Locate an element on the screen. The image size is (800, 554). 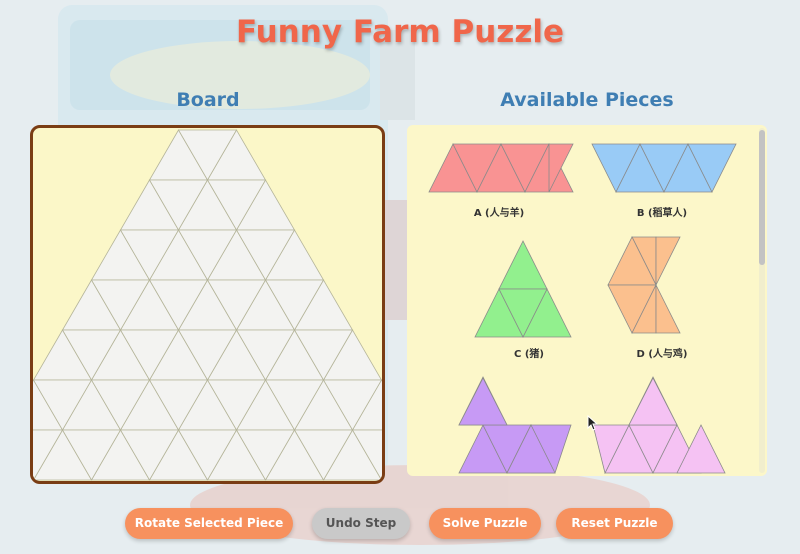
reset-puzzle-button: Reset Puzzle is located at coordinates (614, 523).